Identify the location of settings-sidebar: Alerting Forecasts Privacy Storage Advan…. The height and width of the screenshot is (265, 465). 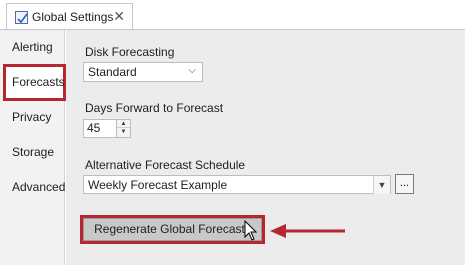
(33, 147).